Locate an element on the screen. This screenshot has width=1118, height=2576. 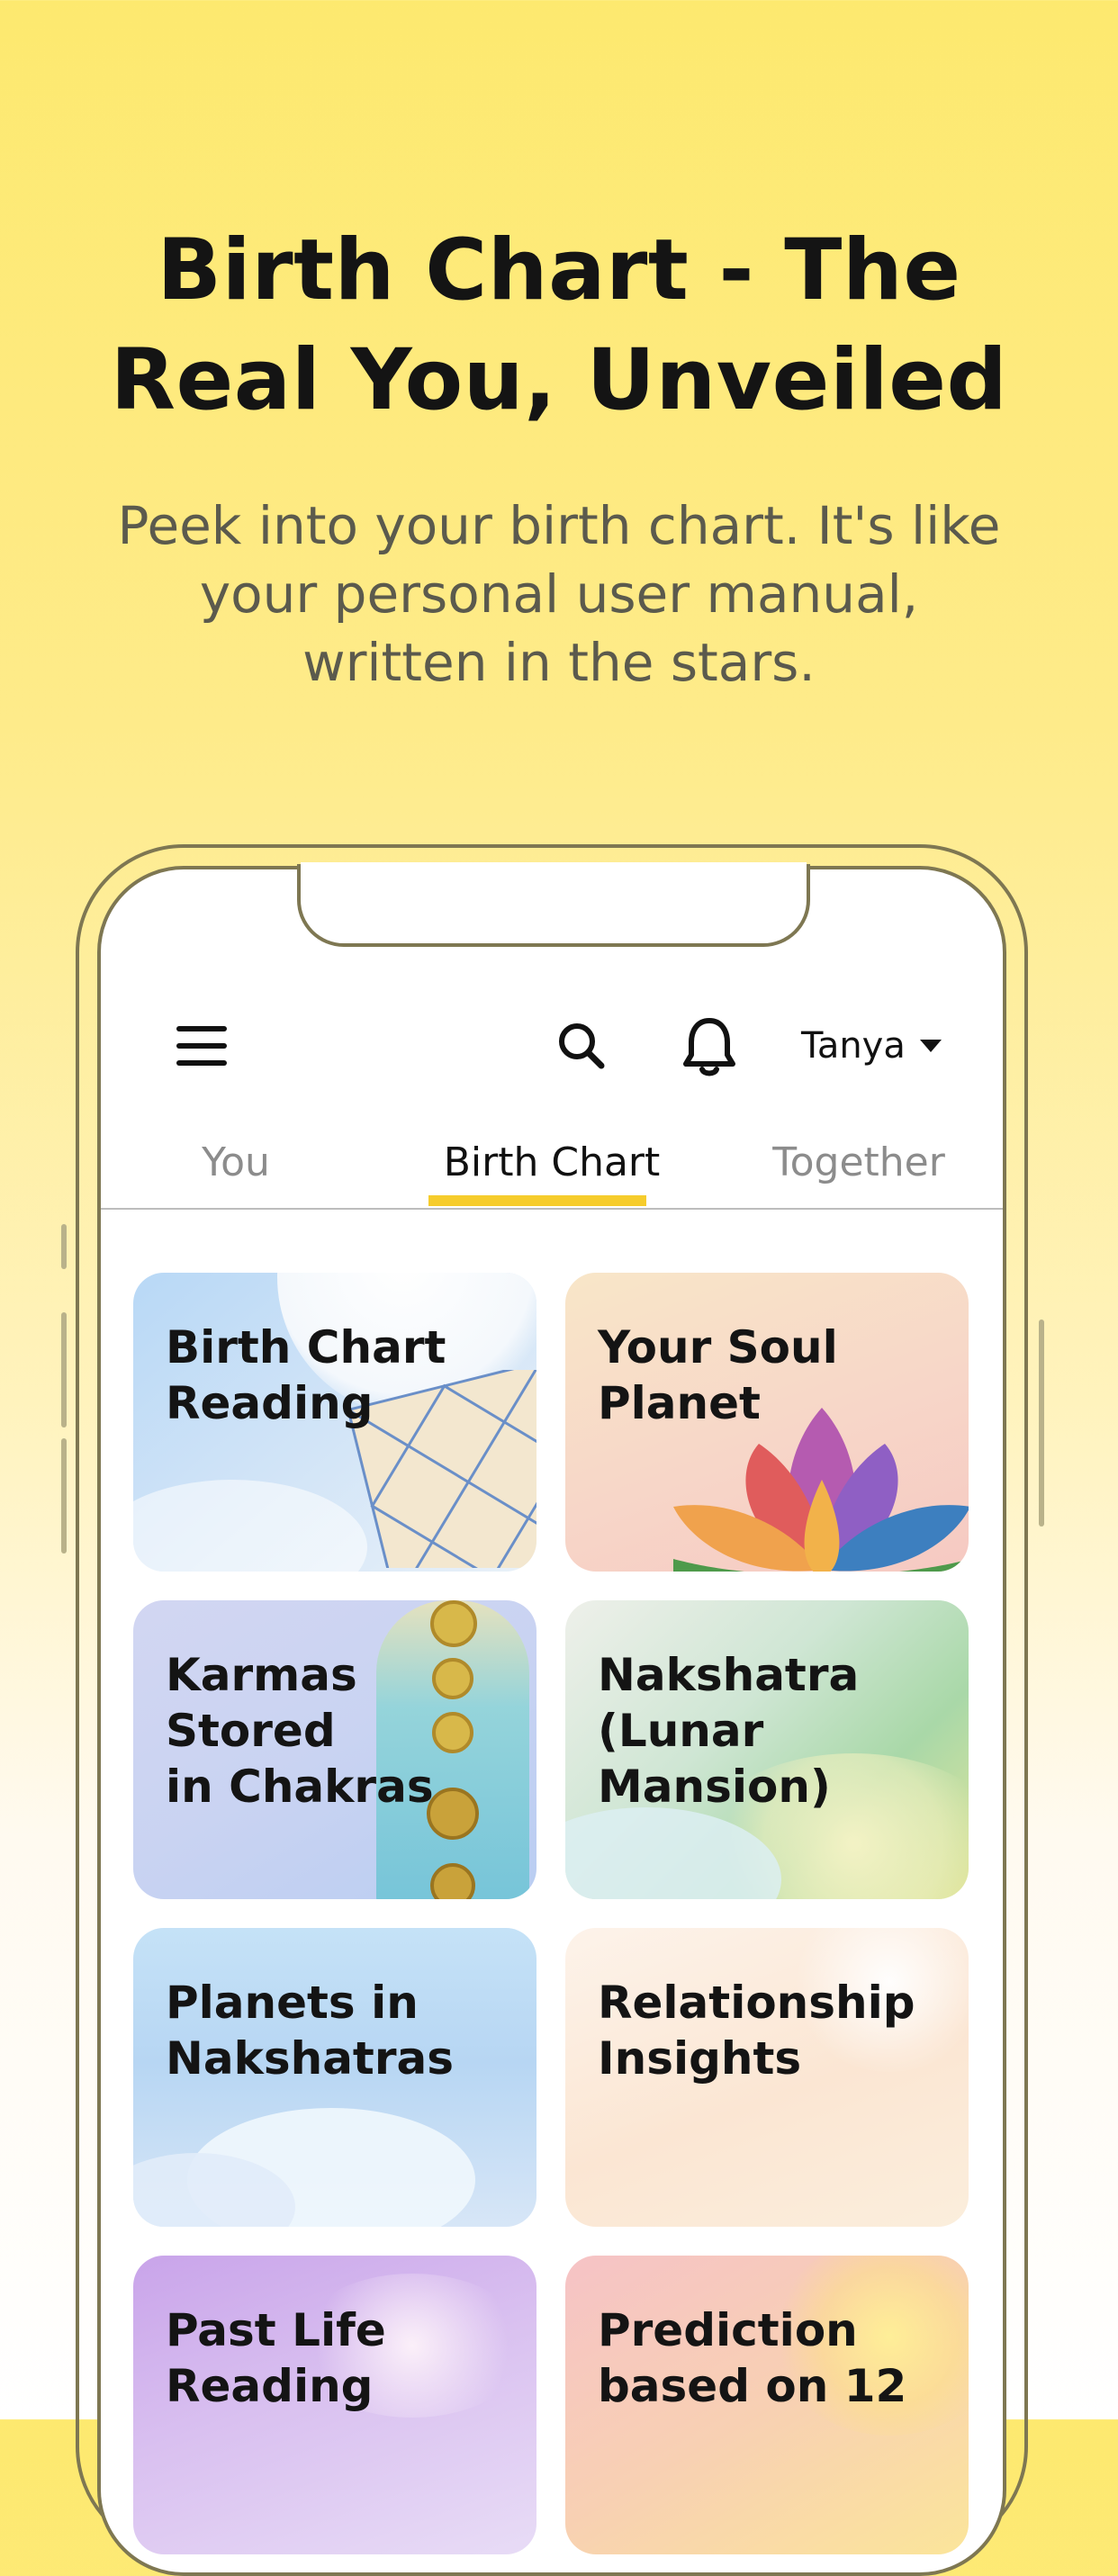
card-past-life-reading: Past Life Reading is located at coordinates (334, 2405).